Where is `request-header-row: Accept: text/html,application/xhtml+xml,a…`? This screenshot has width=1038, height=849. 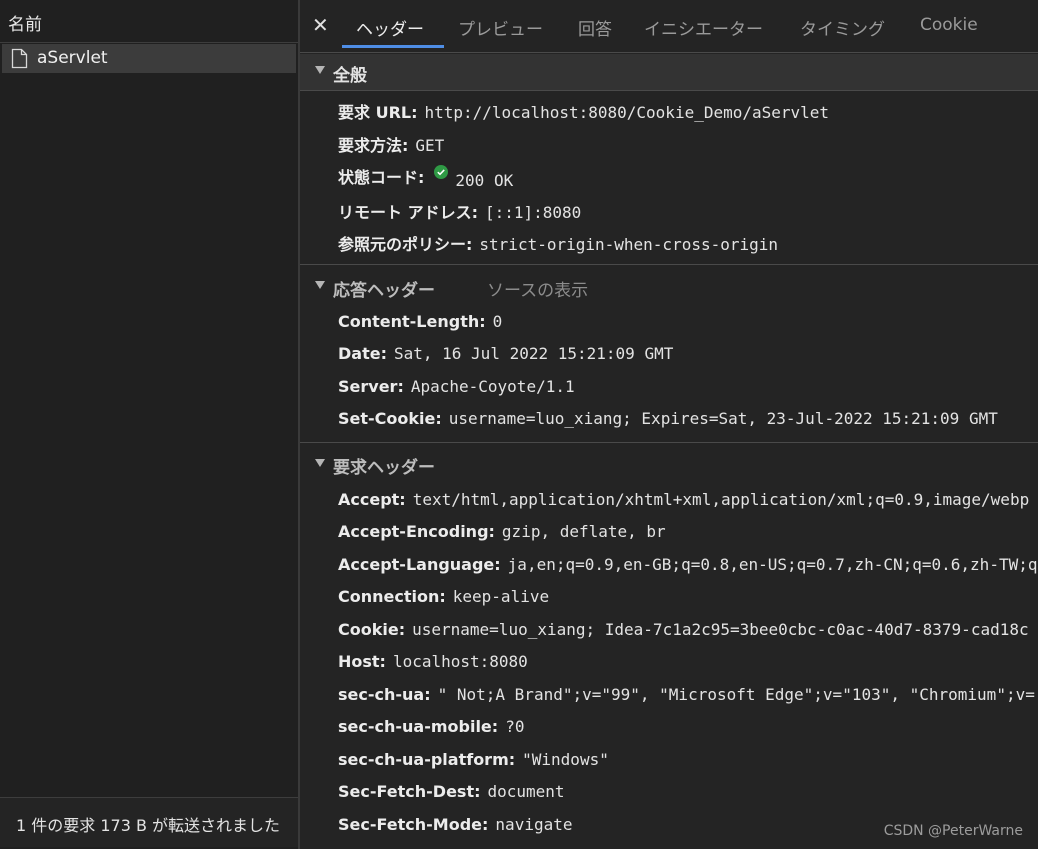 request-header-row: Accept: text/html,application/xhtml+xml,a… is located at coordinates (683, 499).